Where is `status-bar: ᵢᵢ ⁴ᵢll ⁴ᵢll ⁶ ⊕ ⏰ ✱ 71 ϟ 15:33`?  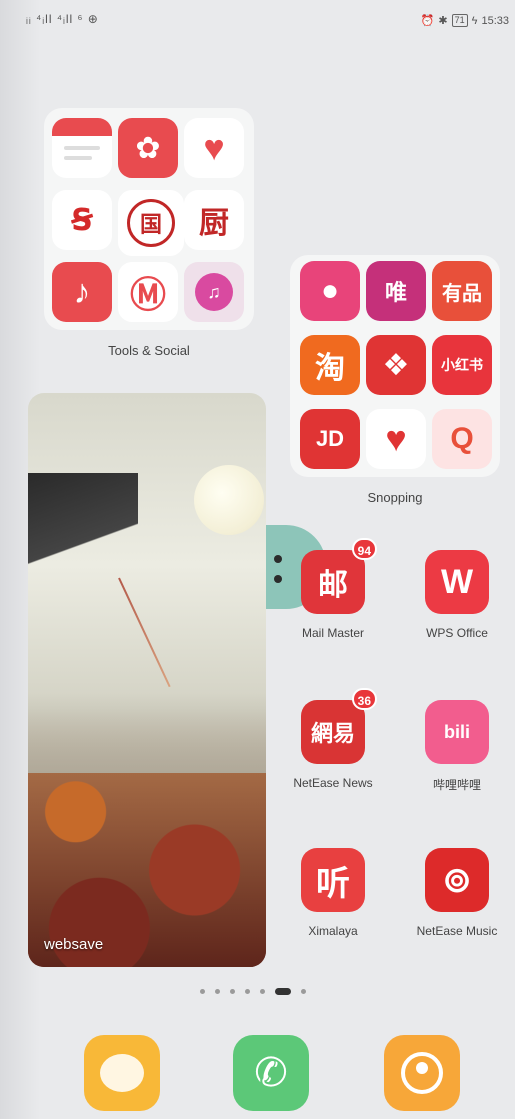
status-bar: ᵢᵢ ⁴ᵢll ⁴ᵢll ⁶ ⊕ ⏰ ✱ 71 ϟ 15:33 is located at coordinates (257, 20).